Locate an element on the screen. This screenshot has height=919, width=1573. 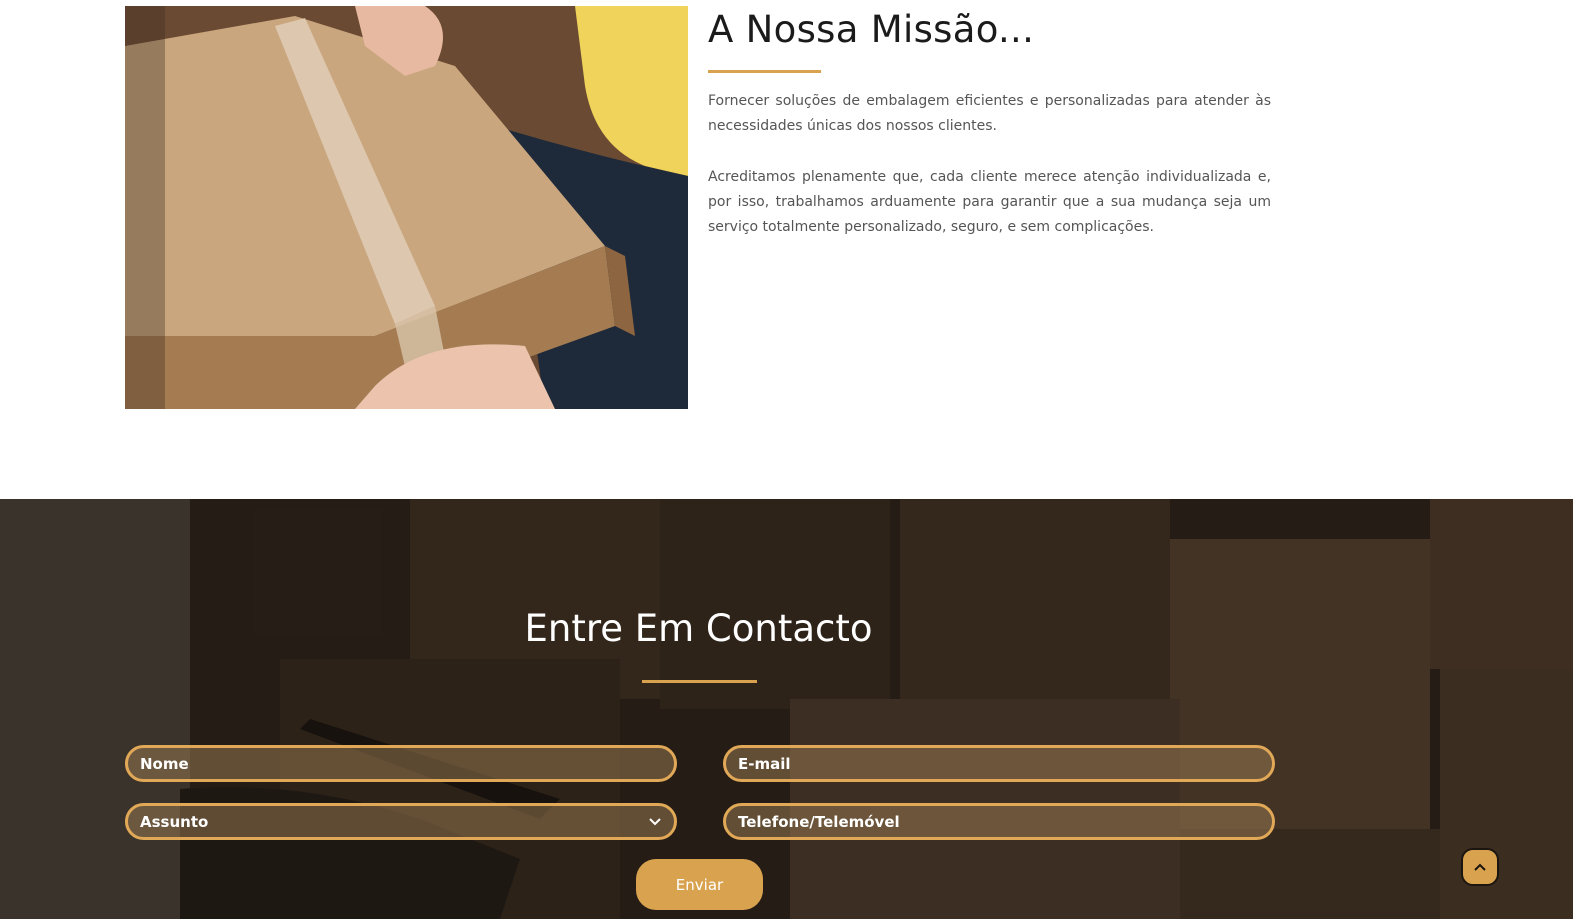
email-input is located at coordinates (999, 763).